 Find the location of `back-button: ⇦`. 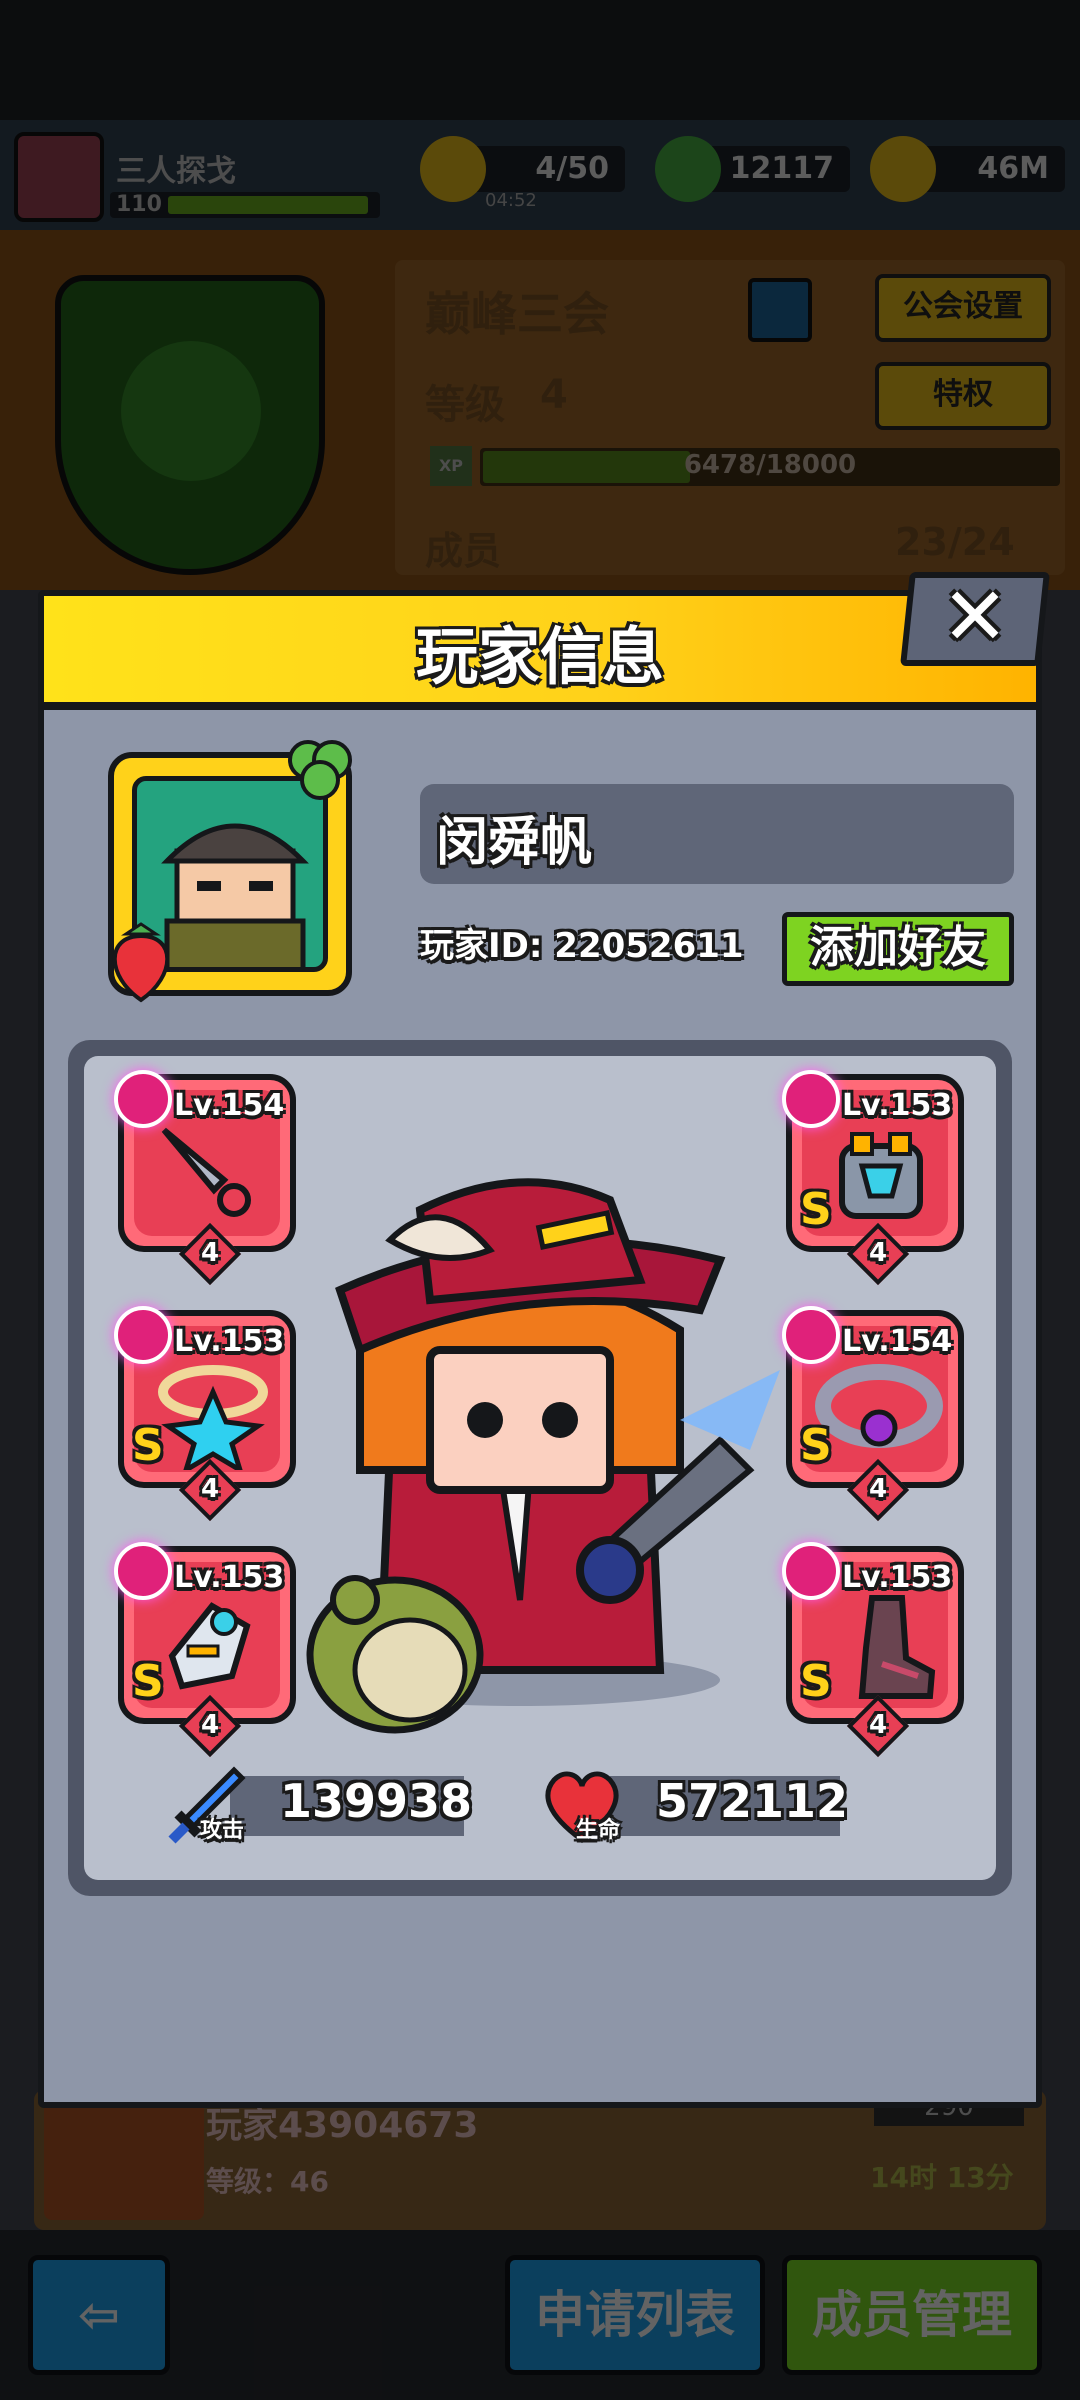

back-button: ⇦ is located at coordinates (99, 2315).